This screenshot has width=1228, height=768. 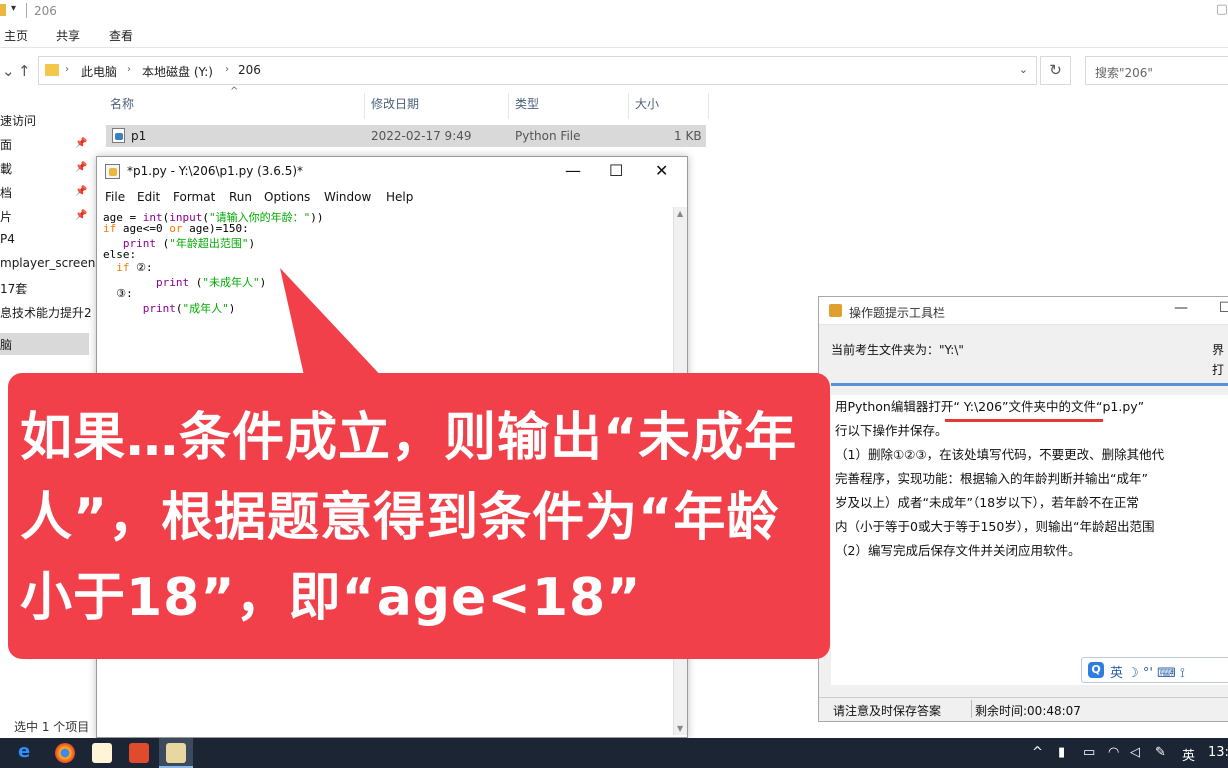 What do you see at coordinates (614, 35) in the screenshot?
I see `ribbon-tabs: 主页 共享 查看` at bounding box center [614, 35].